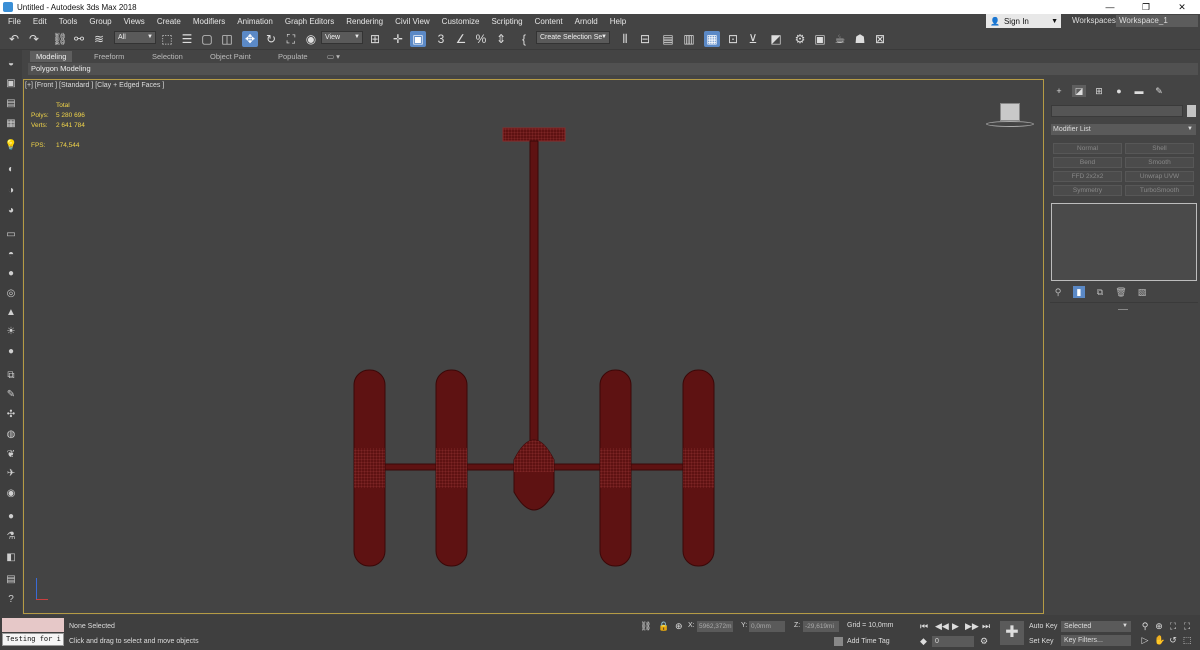 This screenshot has height=650, width=1200. I want to click on zoom-icon: ⚲, so click(1145, 626).